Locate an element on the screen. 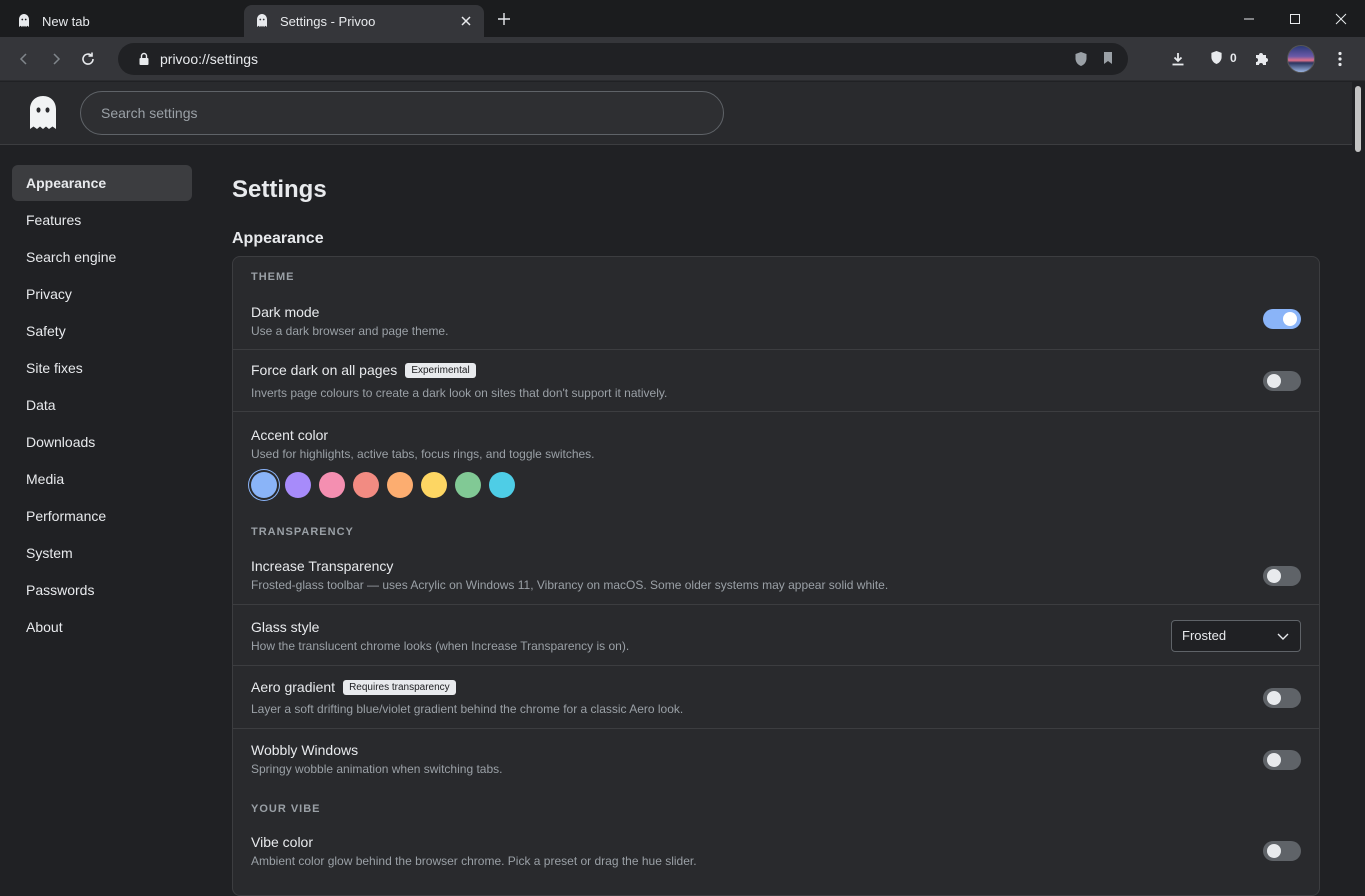 The width and height of the screenshot is (1365, 896). sidebar-item-about: About is located at coordinates (102, 627).